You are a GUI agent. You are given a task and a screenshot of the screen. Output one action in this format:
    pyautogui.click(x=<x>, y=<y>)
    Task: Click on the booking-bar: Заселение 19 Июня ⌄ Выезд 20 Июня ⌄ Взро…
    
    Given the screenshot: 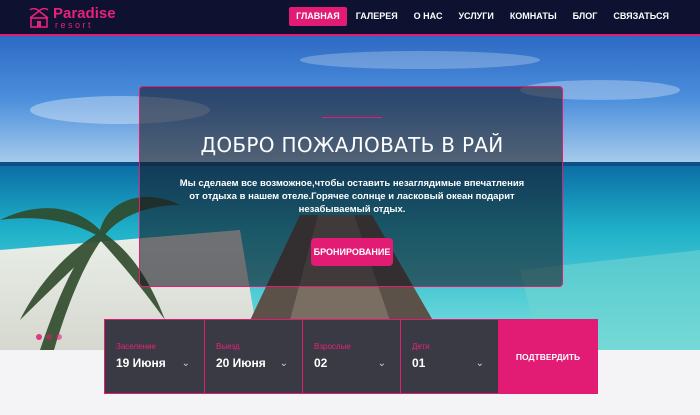 What is the action you would take?
    pyautogui.click(x=351, y=356)
    